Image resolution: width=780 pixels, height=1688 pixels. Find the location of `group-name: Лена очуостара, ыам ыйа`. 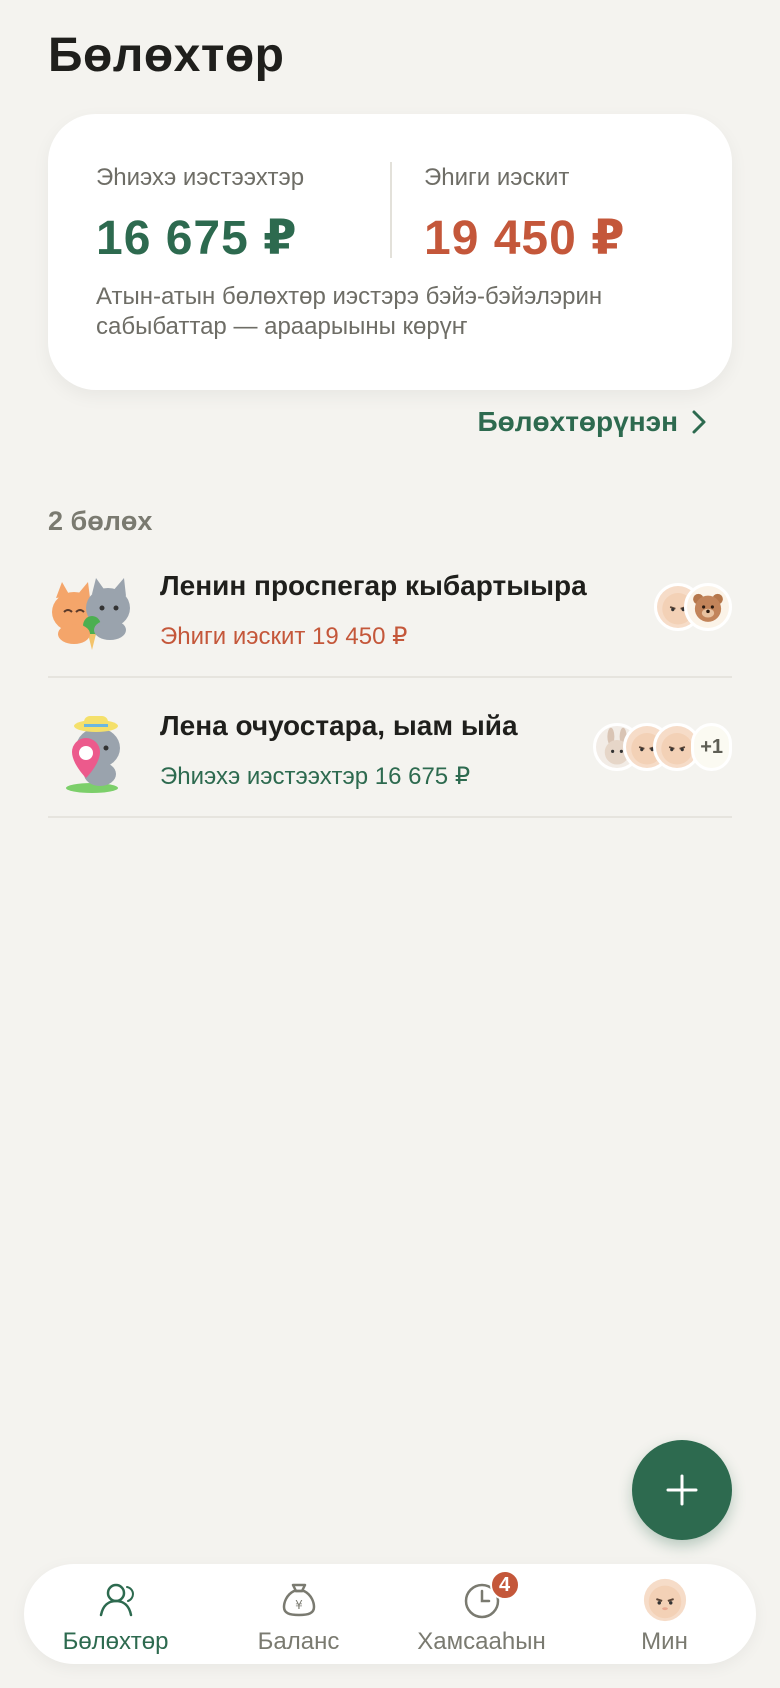

group-name: Лена очуостара, ыам ыйа is located at coordinates (339, 725).